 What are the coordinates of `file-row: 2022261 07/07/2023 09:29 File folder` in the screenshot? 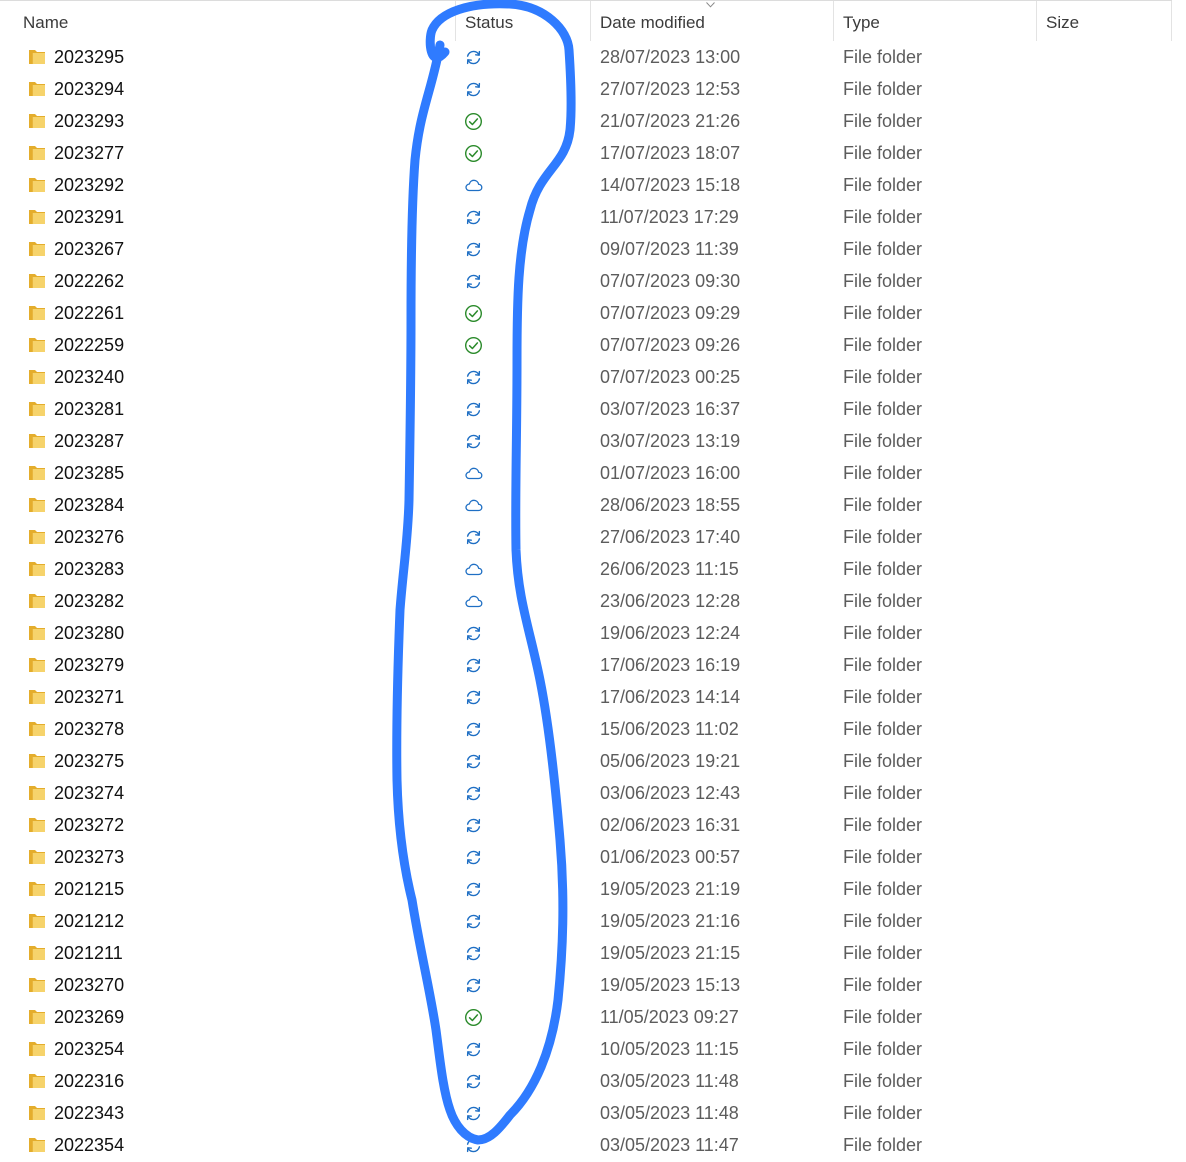 It's located at (593, 313).